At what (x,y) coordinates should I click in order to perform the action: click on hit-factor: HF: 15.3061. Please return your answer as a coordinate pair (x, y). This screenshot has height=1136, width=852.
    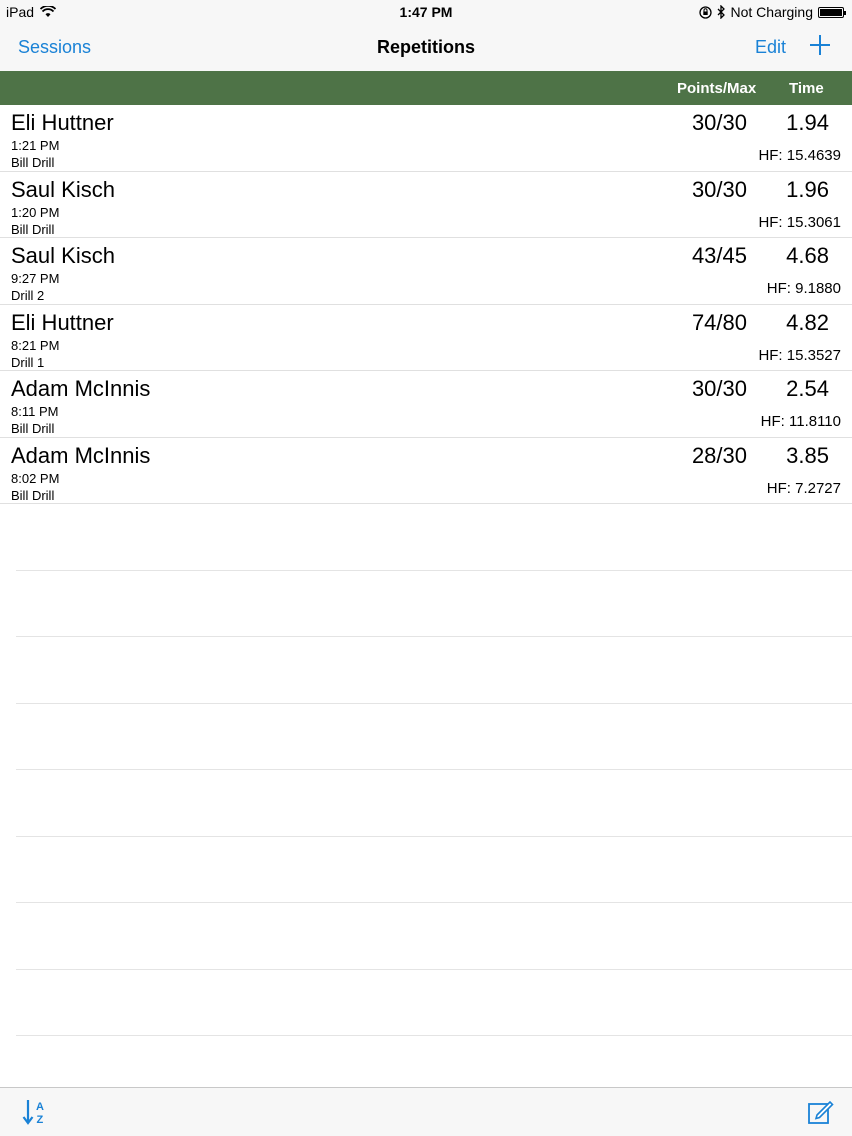
    Looking at the image, I should click on (799, 222).